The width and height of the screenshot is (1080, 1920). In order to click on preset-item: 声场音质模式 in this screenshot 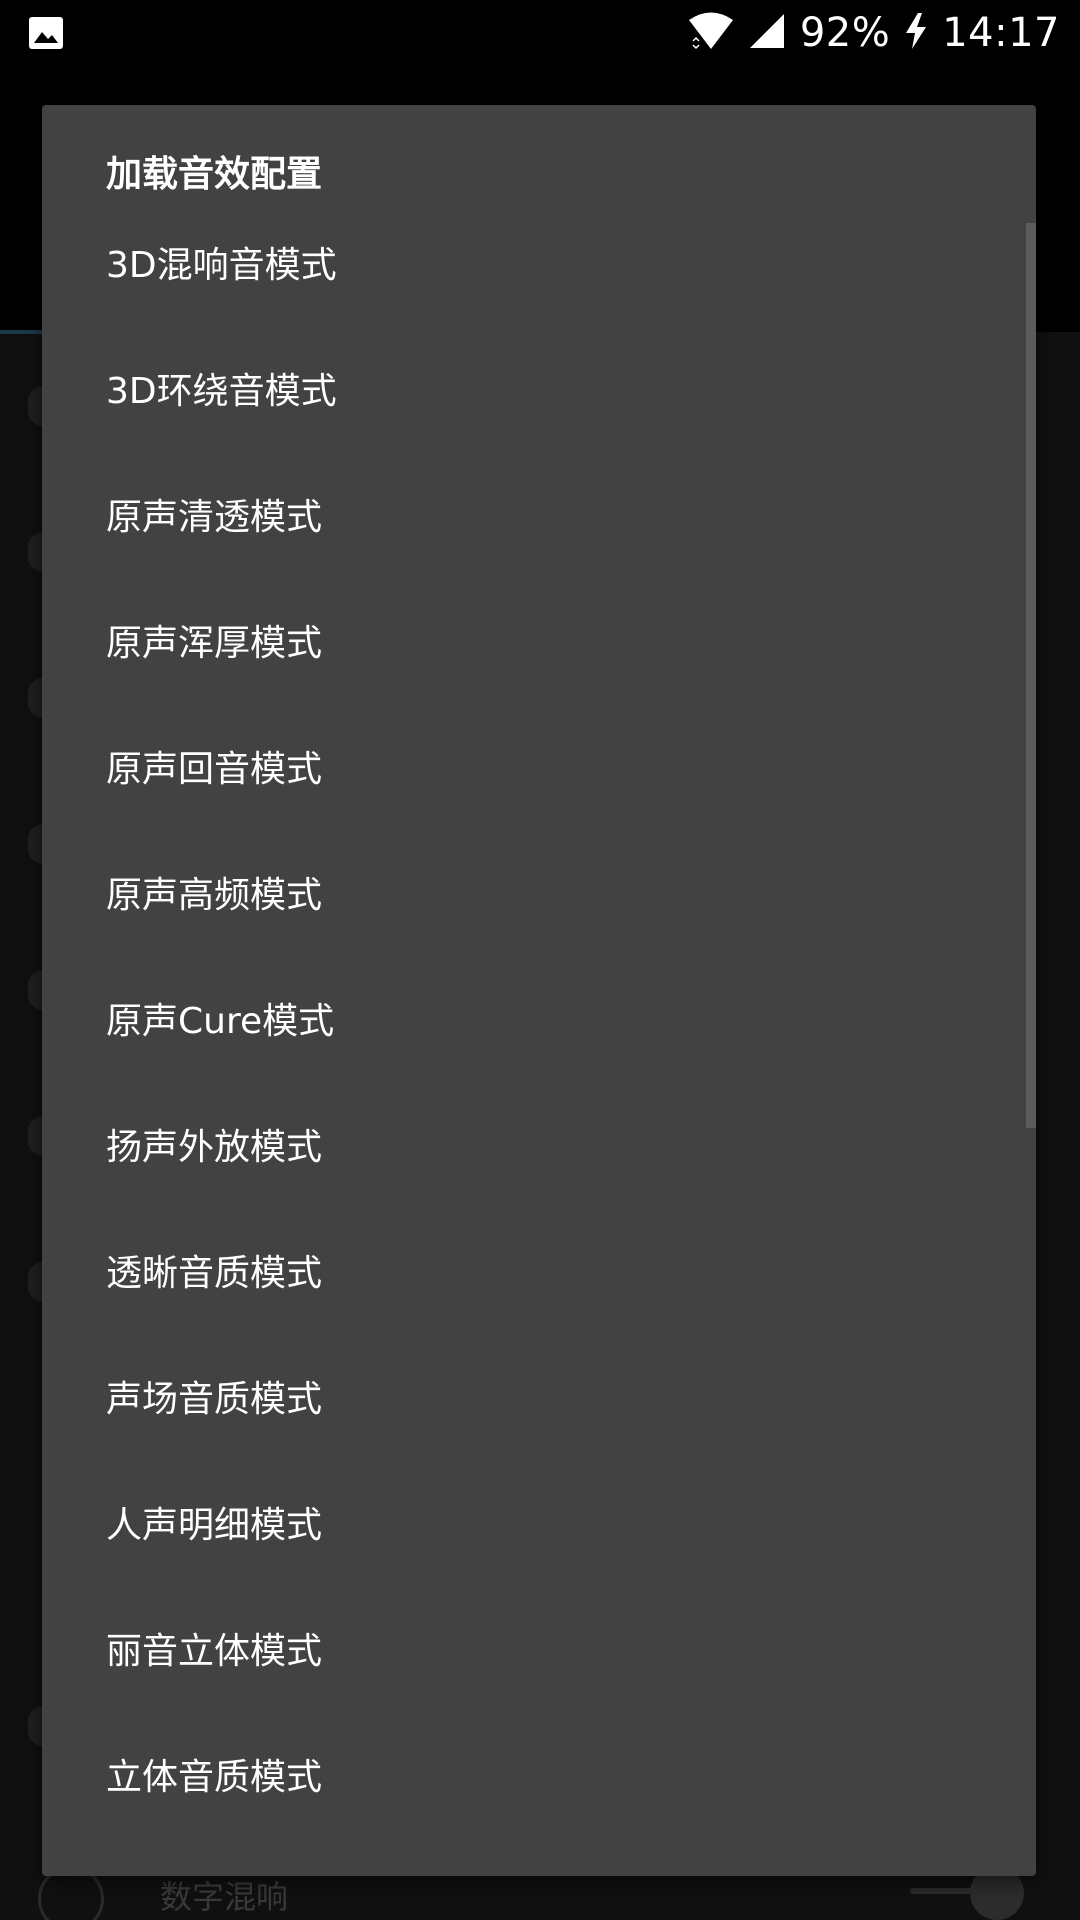, I will do `click(539, 1410)`.